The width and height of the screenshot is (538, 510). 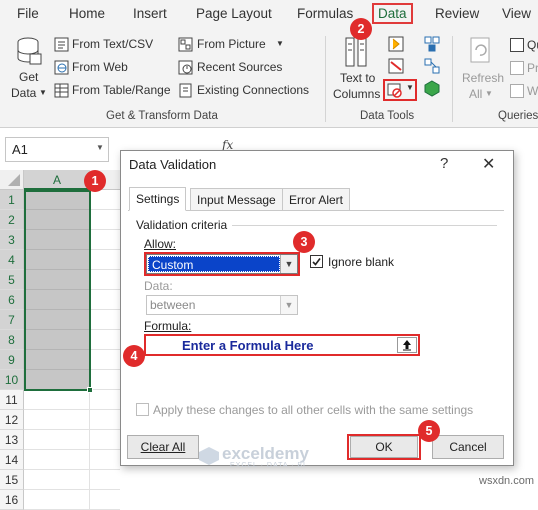 What do you see at coordinates (243, 45) in the screenshot?
I see `from-picture-button: From Picture ▼` at bounding box center [243, 45].